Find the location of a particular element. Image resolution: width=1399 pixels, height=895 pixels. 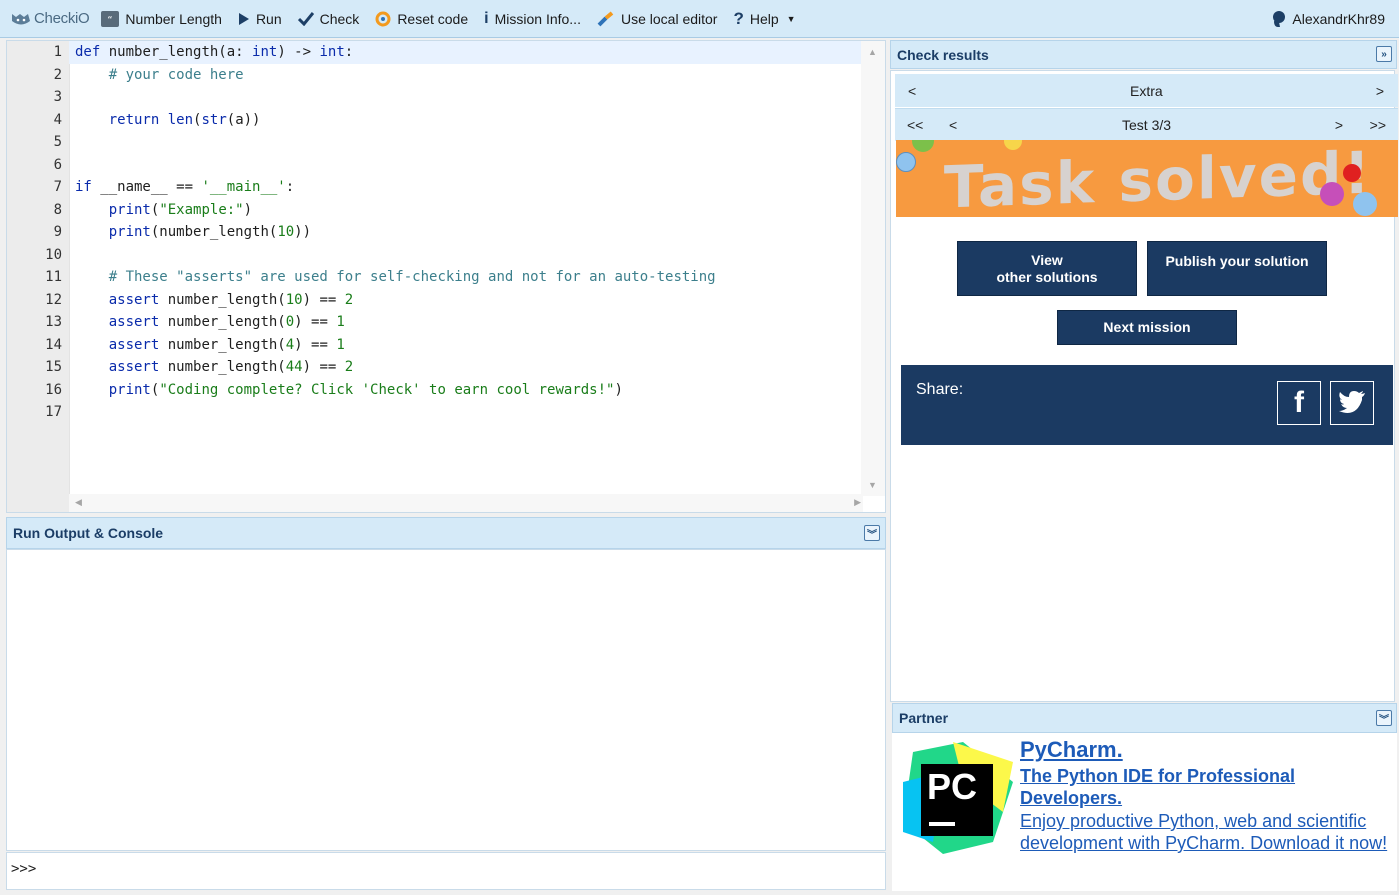

help-icon: ? is located at coordinates (738, 18).